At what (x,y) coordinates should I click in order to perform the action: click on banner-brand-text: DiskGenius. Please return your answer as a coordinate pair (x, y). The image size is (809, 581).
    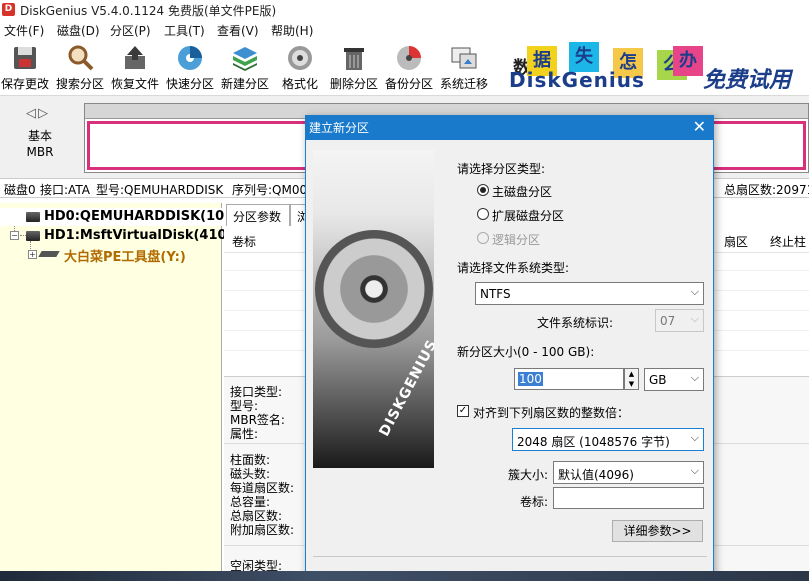
    Looking at the image, I should click on (577, 80).